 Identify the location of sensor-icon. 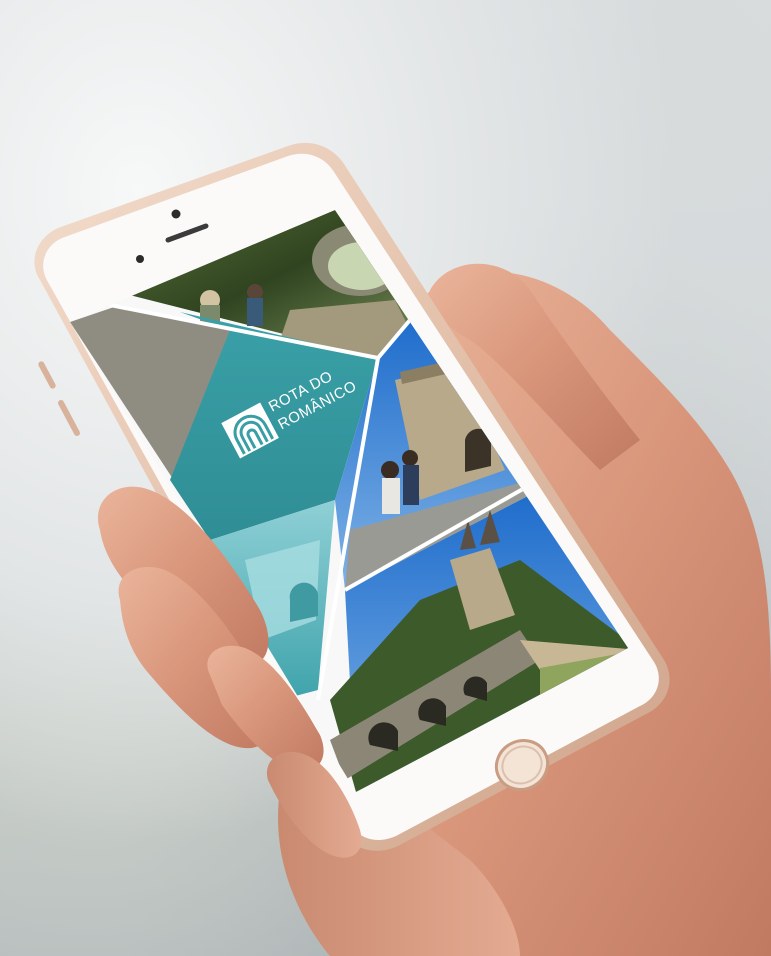
(140, 259).